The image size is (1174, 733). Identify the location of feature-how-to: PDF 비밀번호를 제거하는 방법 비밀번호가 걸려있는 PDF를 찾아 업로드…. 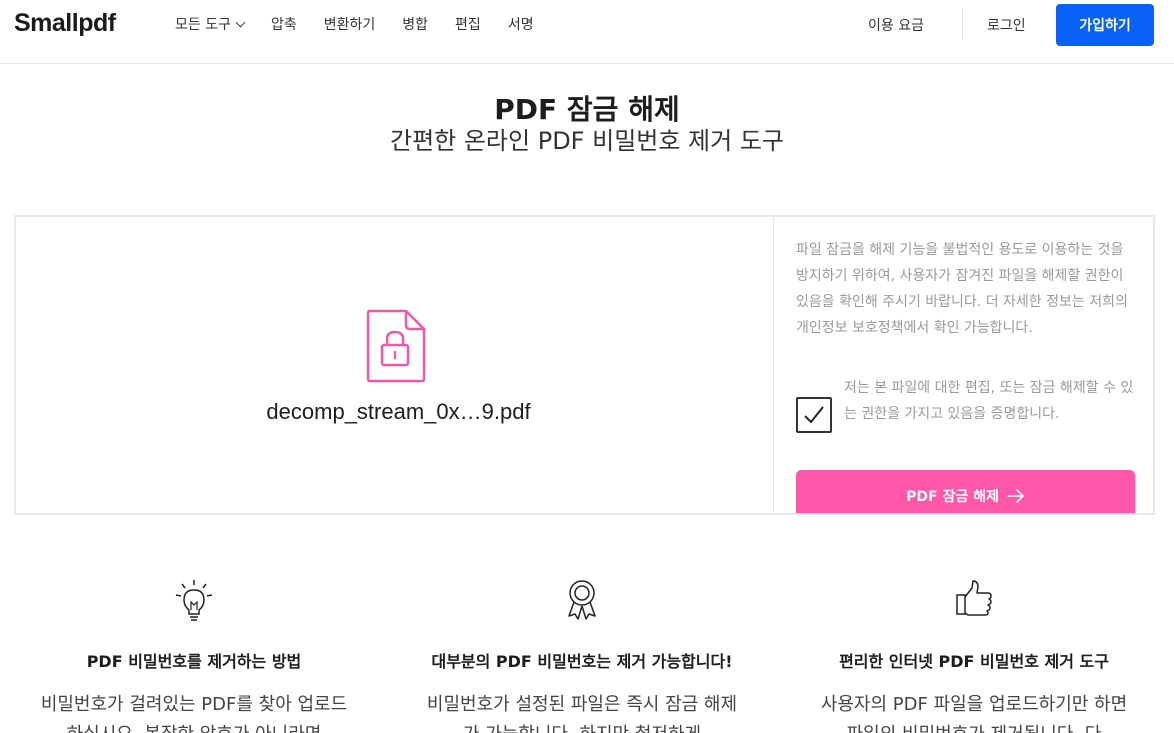
(194, 655).